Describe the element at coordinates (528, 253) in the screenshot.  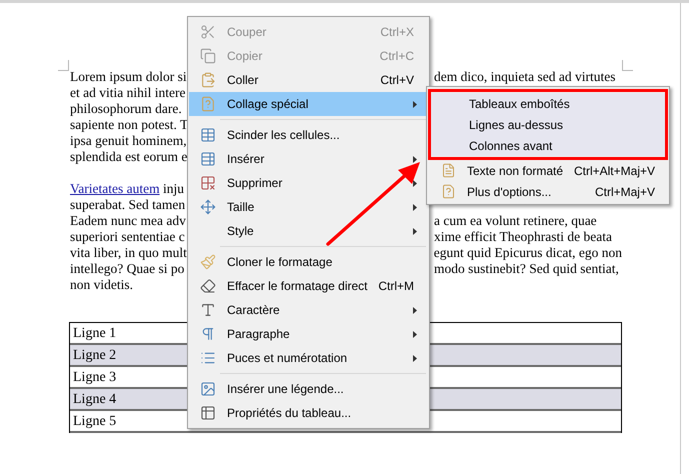
I see `text-line: egunt quid Epicurus dicat, ego non` at that location.